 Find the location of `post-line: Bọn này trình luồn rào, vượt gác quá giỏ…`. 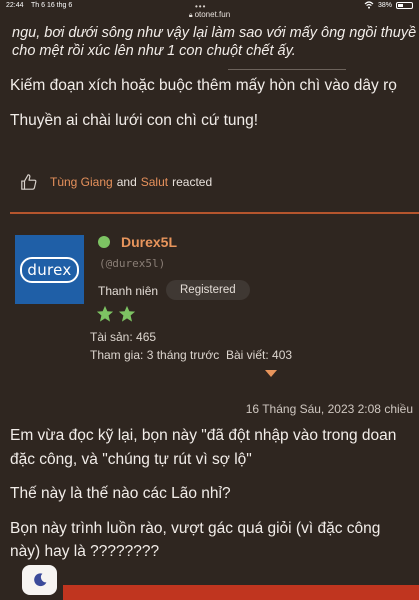

post-line: Bọn này trình luồn rào, vượt gác quá giỏ… is located at coordinates (195, 528).